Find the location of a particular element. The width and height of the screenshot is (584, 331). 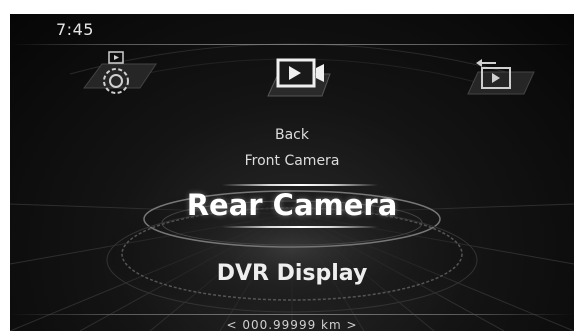

return-button is located at coordinates (501, 79).